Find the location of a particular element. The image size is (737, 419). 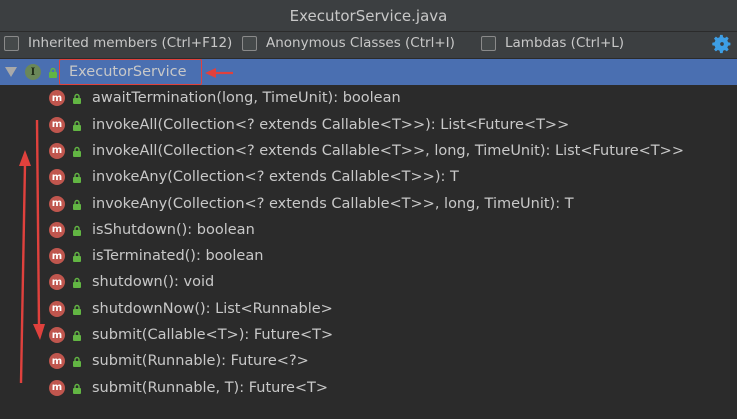

tree-method-label: isTerminated(): boolean is located at coordinates (178, 256).